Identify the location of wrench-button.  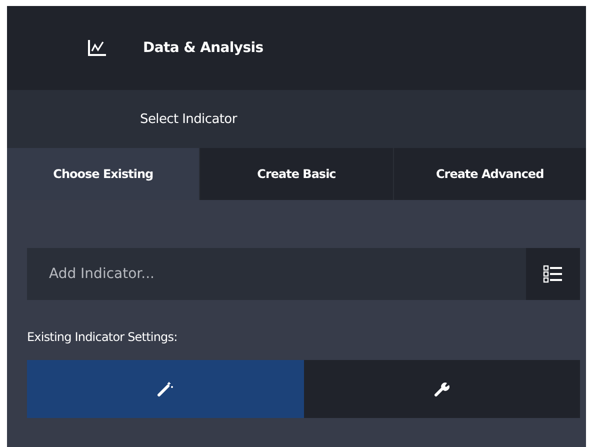
(442, 389).